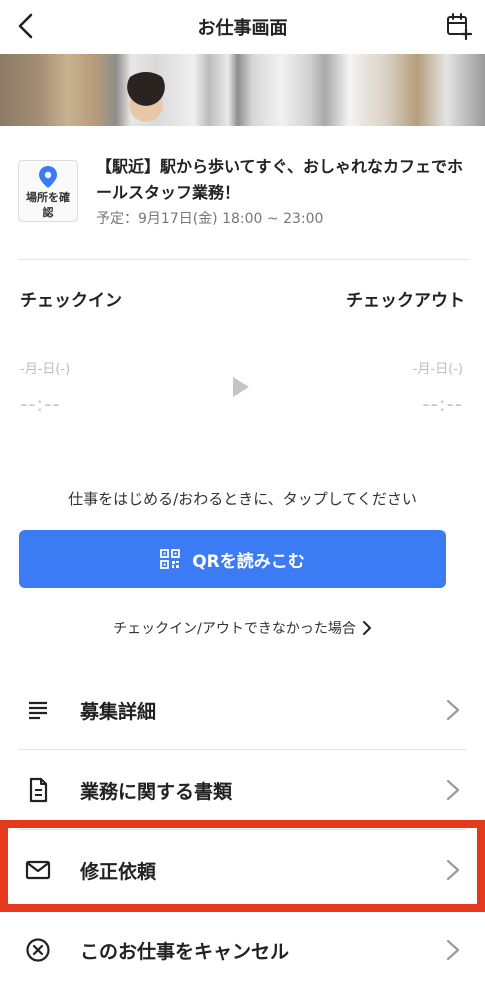  Describe the element at coordinates (248, 561) in the screenshot. I see `scan-qr-label: QRを読みこむ` at that location.